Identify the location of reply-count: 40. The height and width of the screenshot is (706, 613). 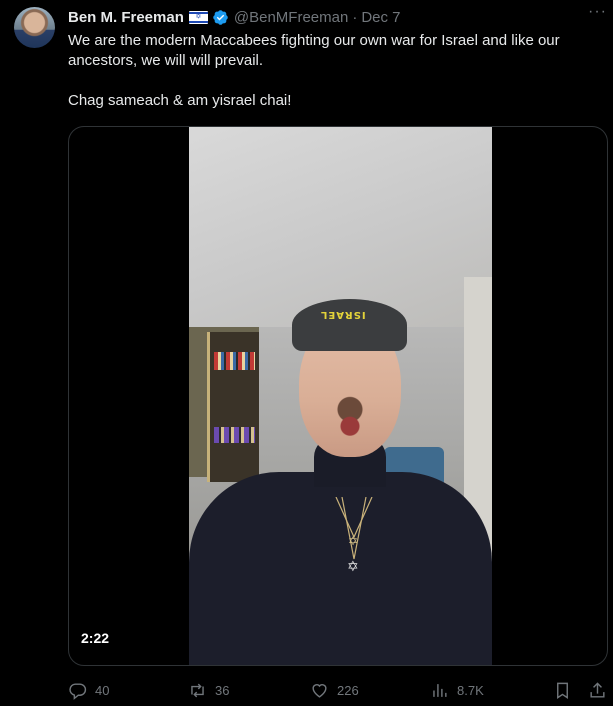
(102, 690).